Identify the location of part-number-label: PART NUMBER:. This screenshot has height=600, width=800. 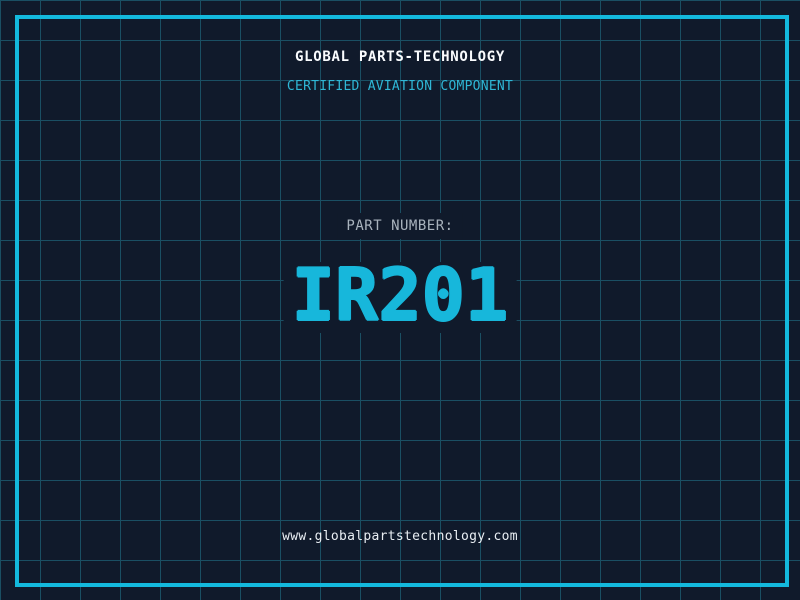
(400, 226).